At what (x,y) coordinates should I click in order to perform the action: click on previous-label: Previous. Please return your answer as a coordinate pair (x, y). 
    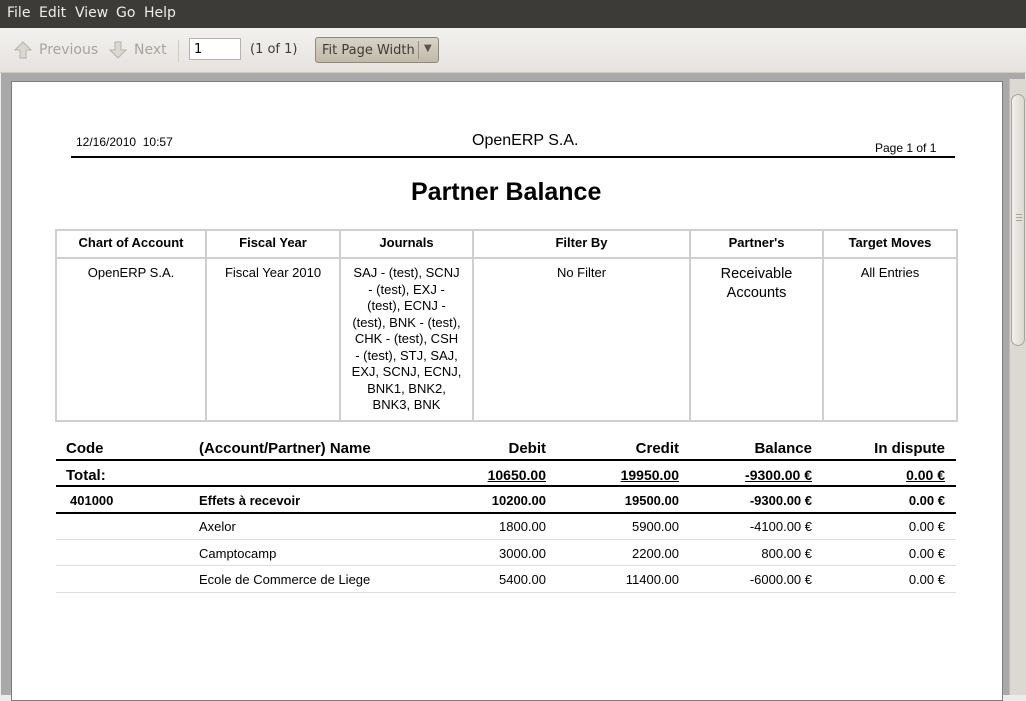
    Looking at the image, I should click on (69, 50).